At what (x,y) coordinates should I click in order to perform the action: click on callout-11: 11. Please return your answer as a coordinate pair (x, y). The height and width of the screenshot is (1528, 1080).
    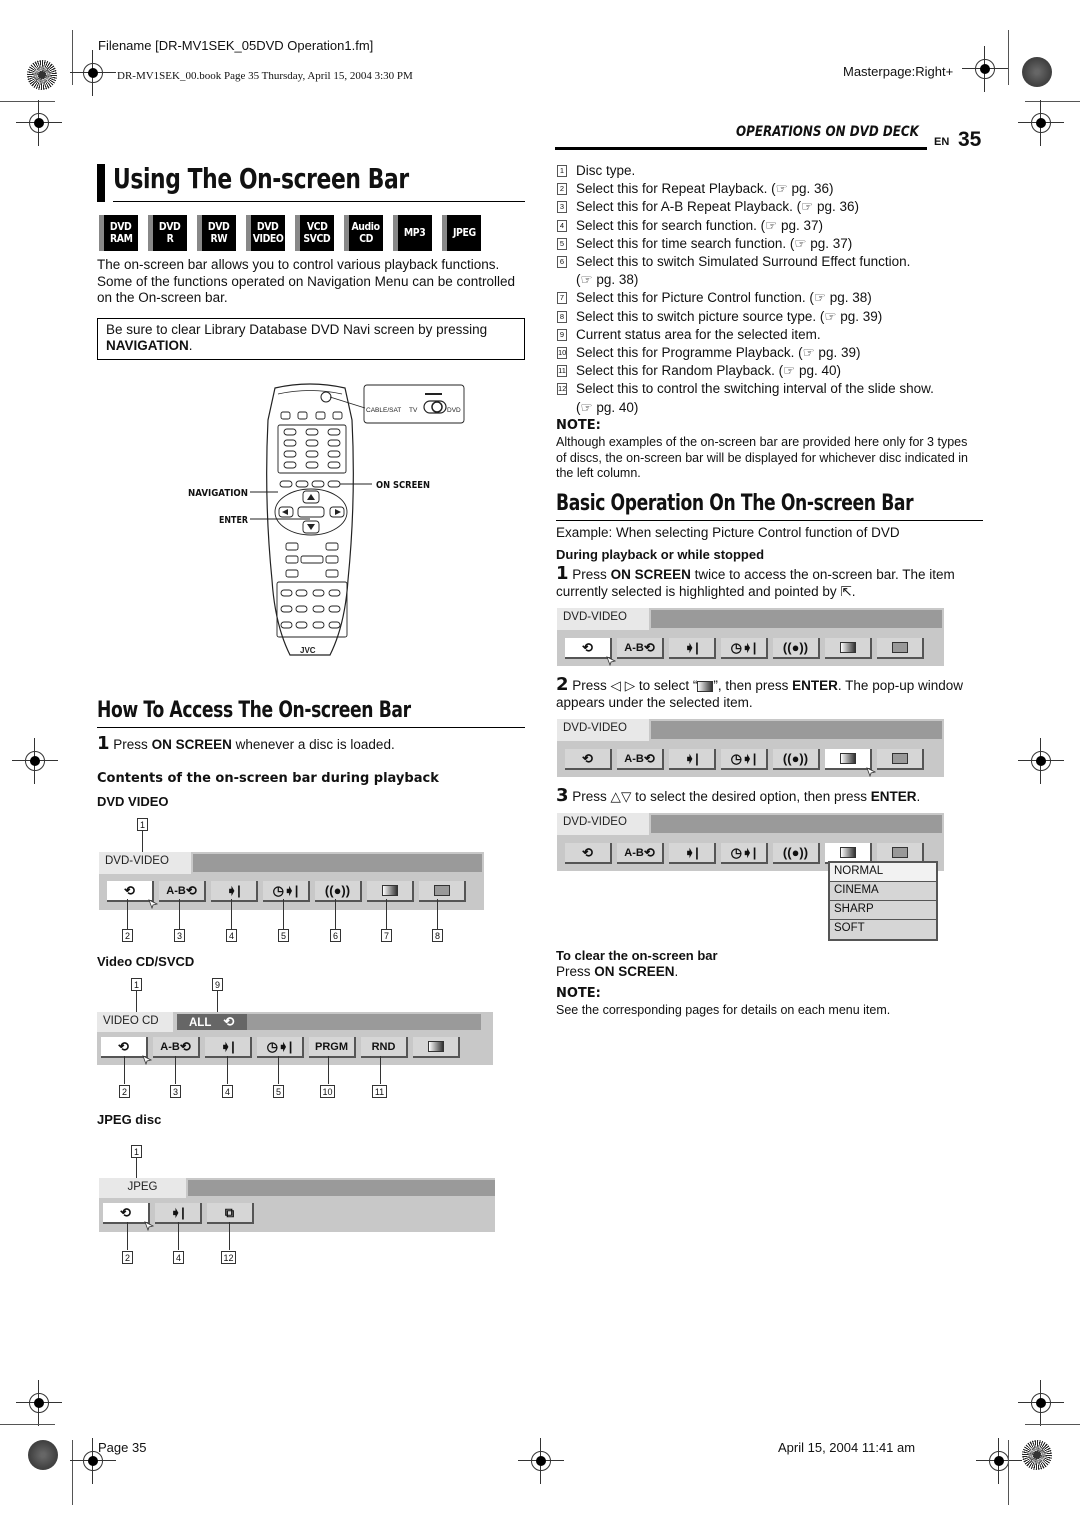
    Looking at the image, I should click on (379, 1091).